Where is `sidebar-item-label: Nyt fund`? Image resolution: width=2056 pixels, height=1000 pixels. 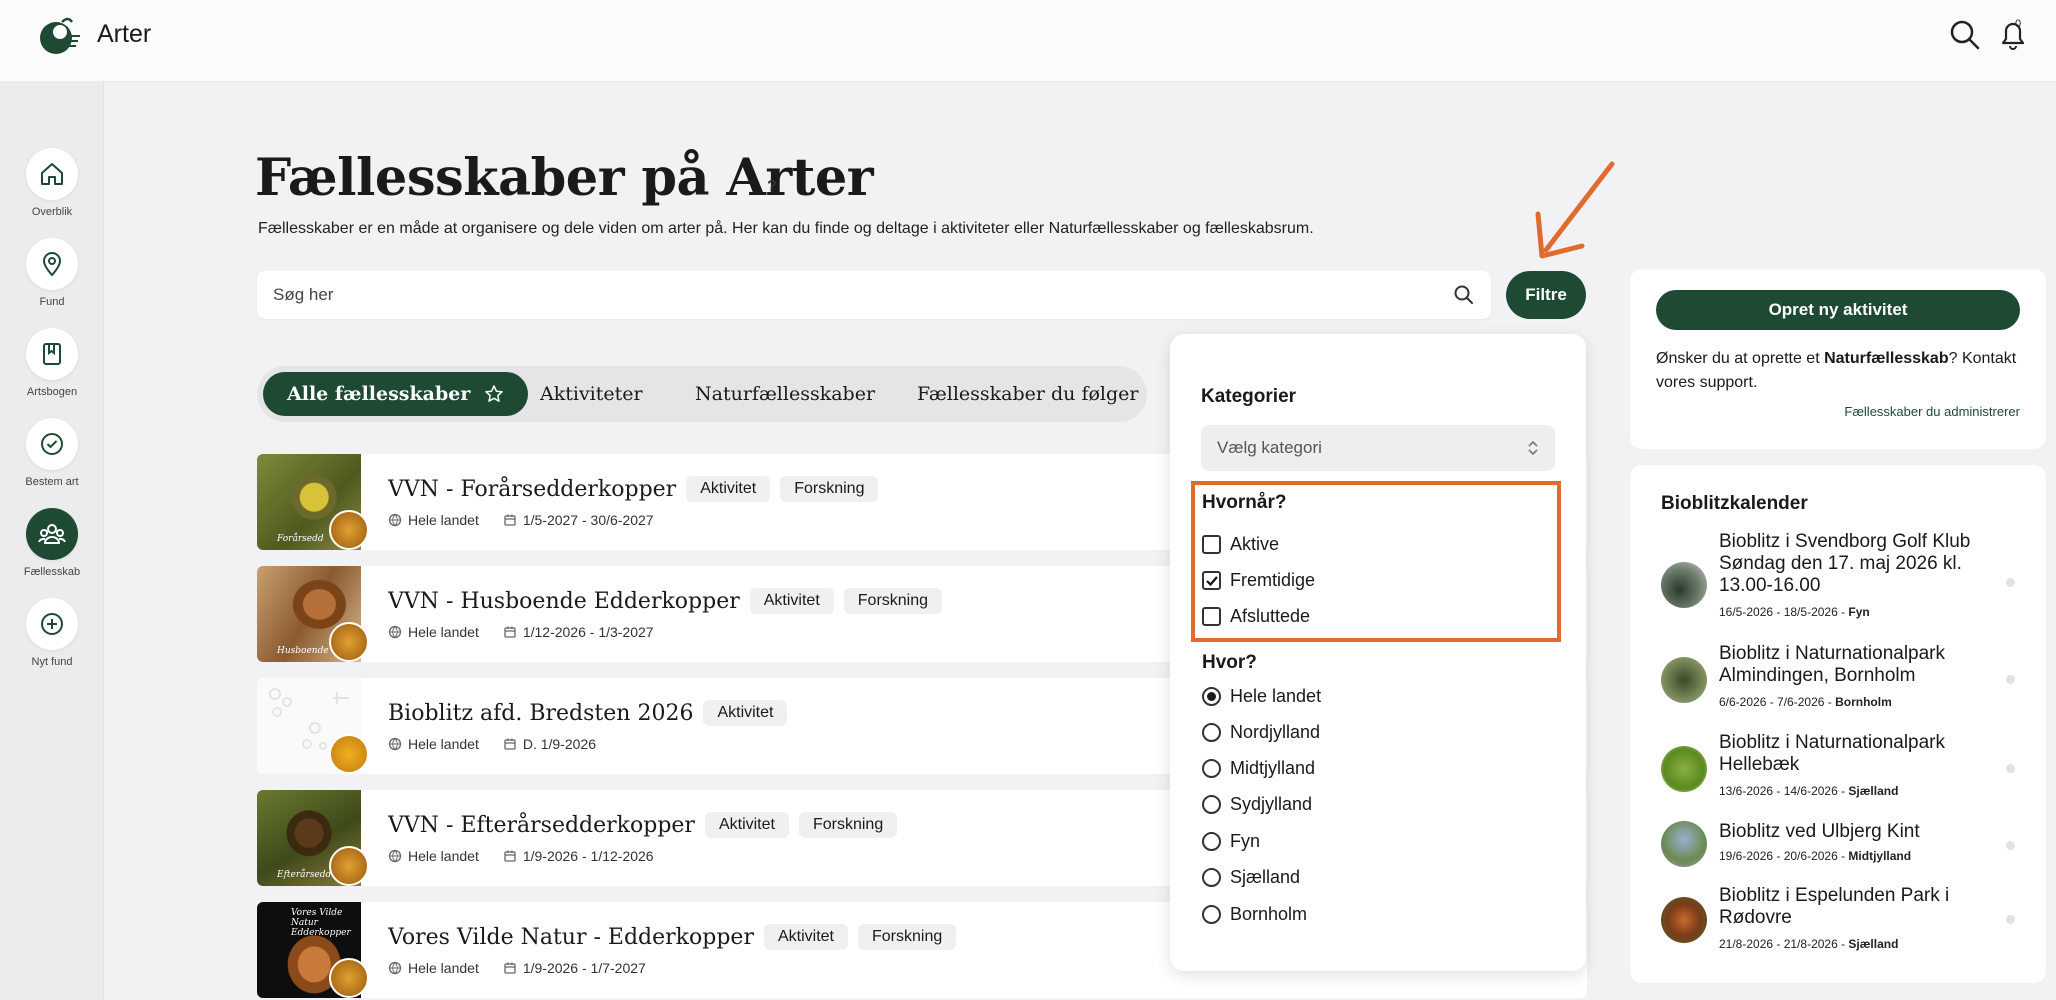 sidebar-item-label: Nyt fund is located at coordinates (52, 662).